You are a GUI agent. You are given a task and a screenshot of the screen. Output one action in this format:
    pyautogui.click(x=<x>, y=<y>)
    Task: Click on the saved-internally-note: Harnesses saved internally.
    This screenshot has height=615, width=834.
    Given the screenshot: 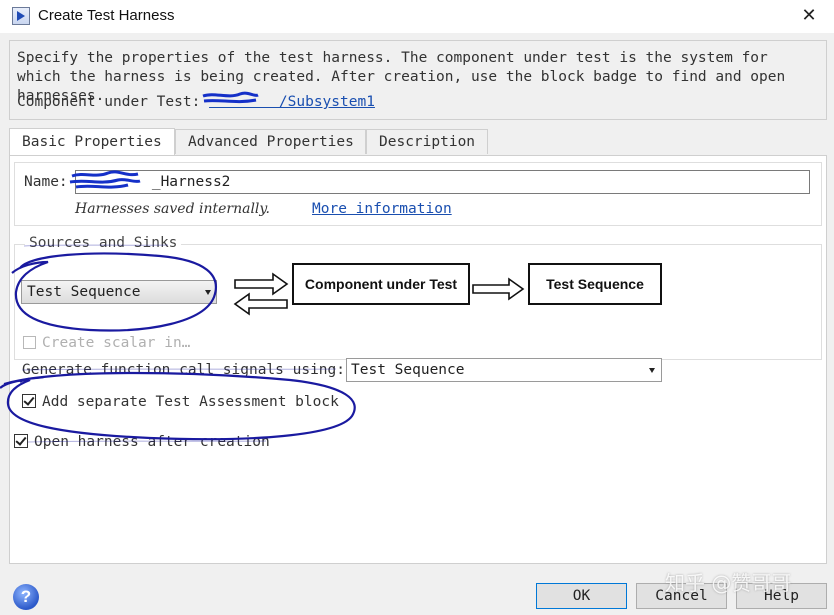 What is the action you would take?
    pyautogui.click(x=172, y=209)
    